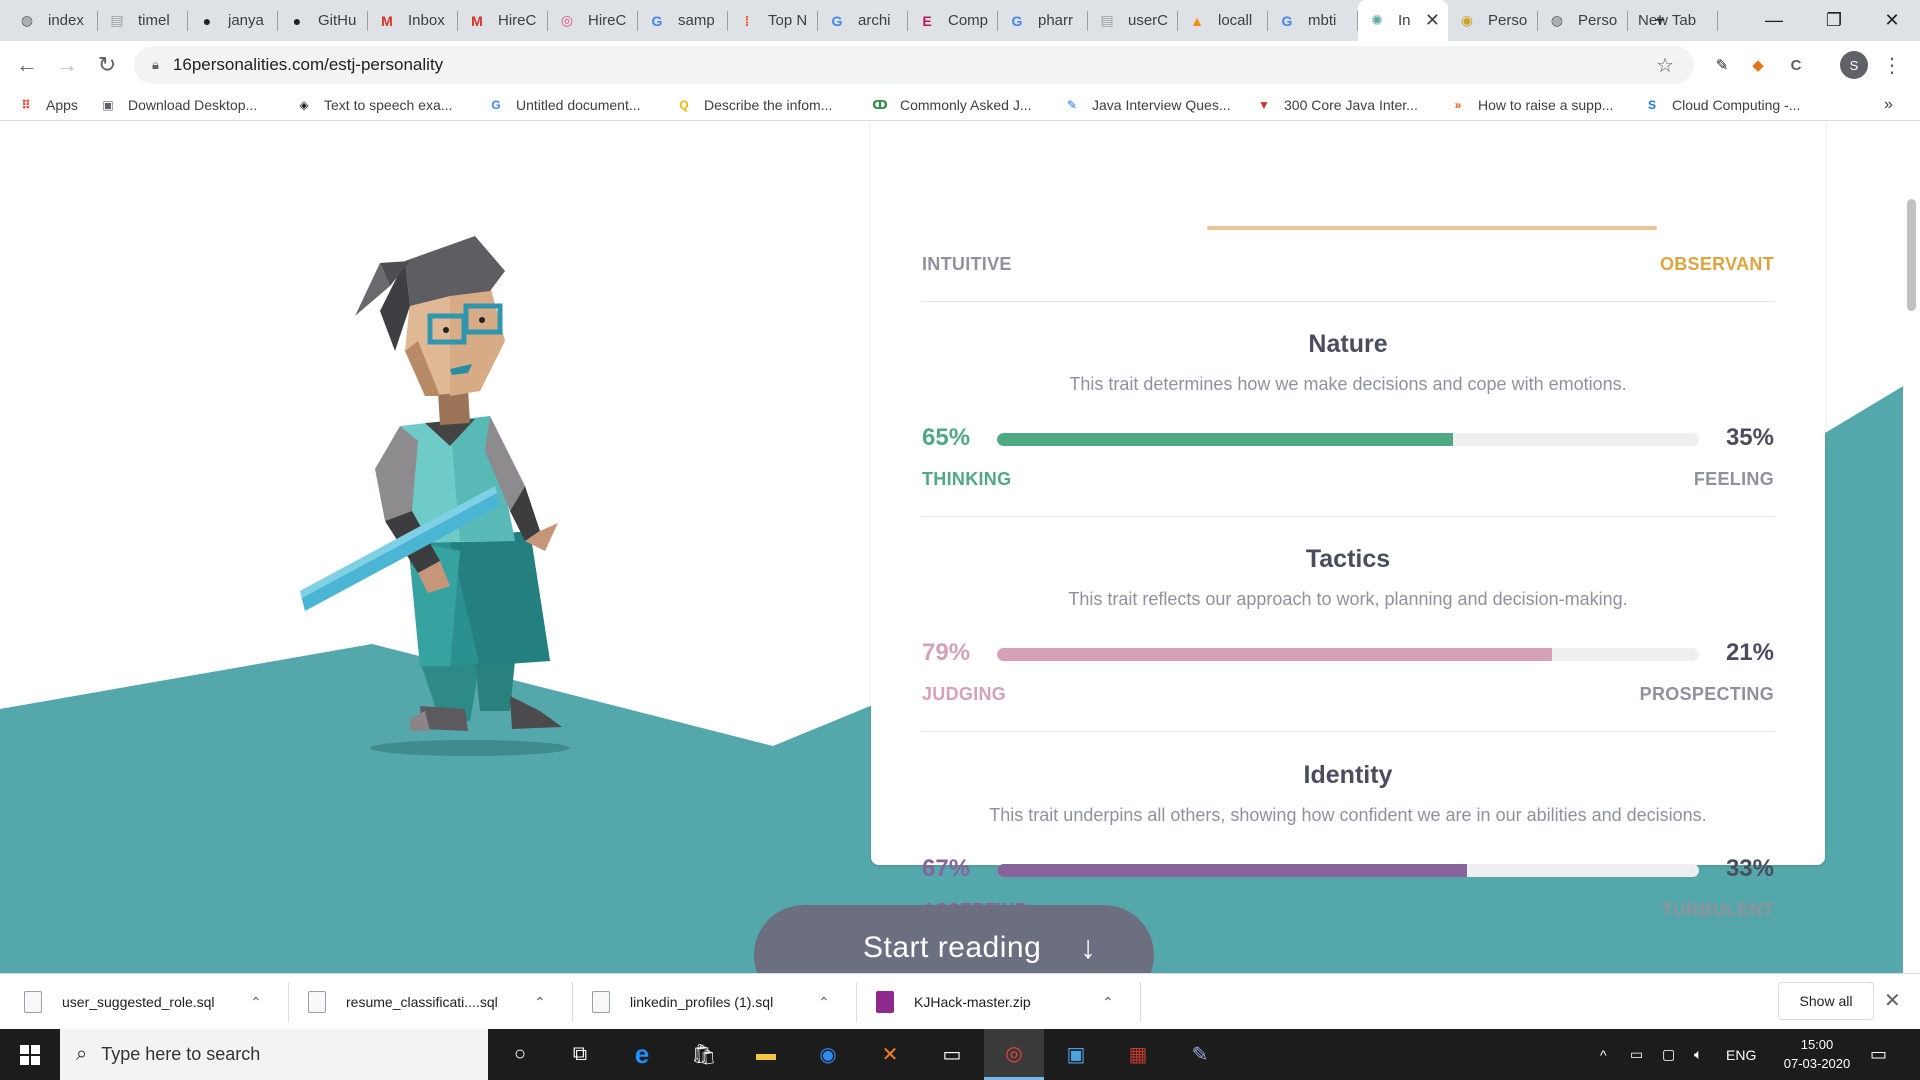  What do you see at coordinates (683, 20) in the screenshot?
I see `browser-tab: Gsamp` at bounding box center [683, 20].